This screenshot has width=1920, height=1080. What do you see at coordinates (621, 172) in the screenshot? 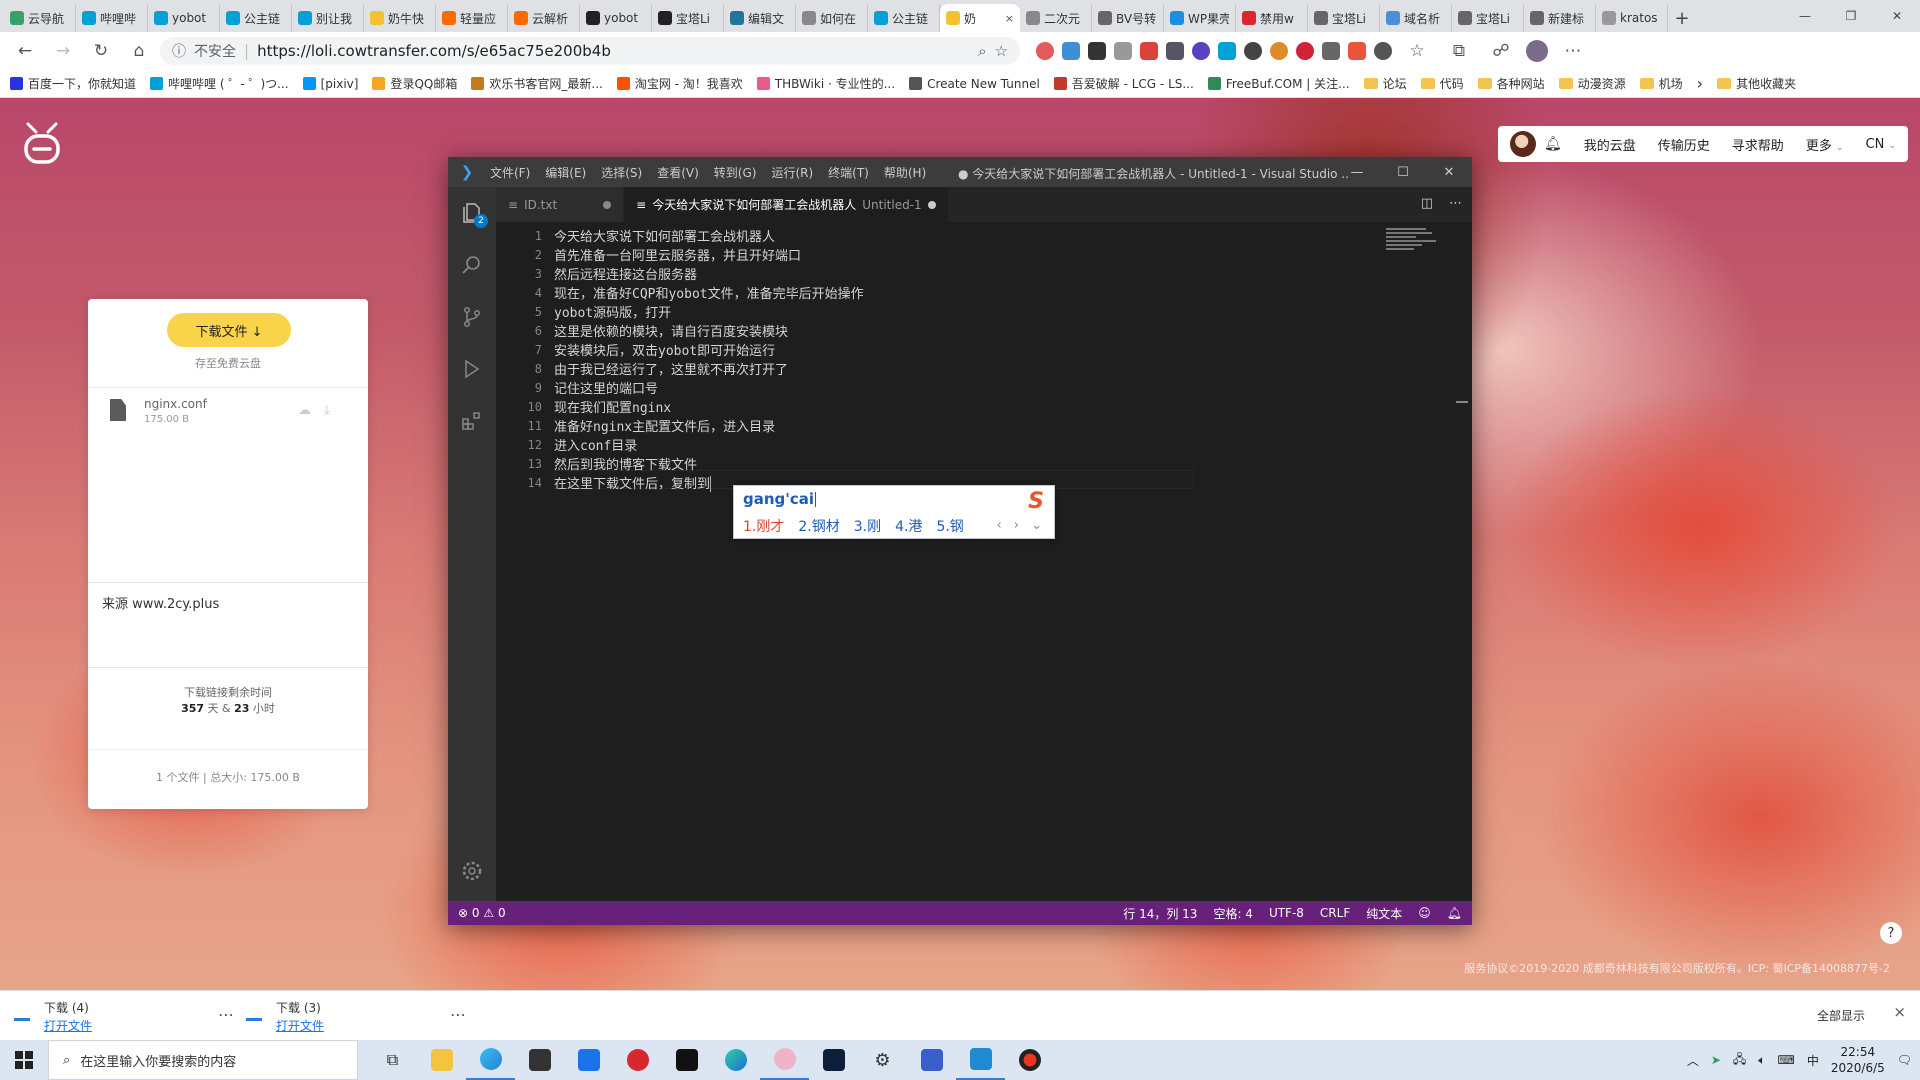
I see `menu-item: 选择(S)` at bounding box center [621, 172].